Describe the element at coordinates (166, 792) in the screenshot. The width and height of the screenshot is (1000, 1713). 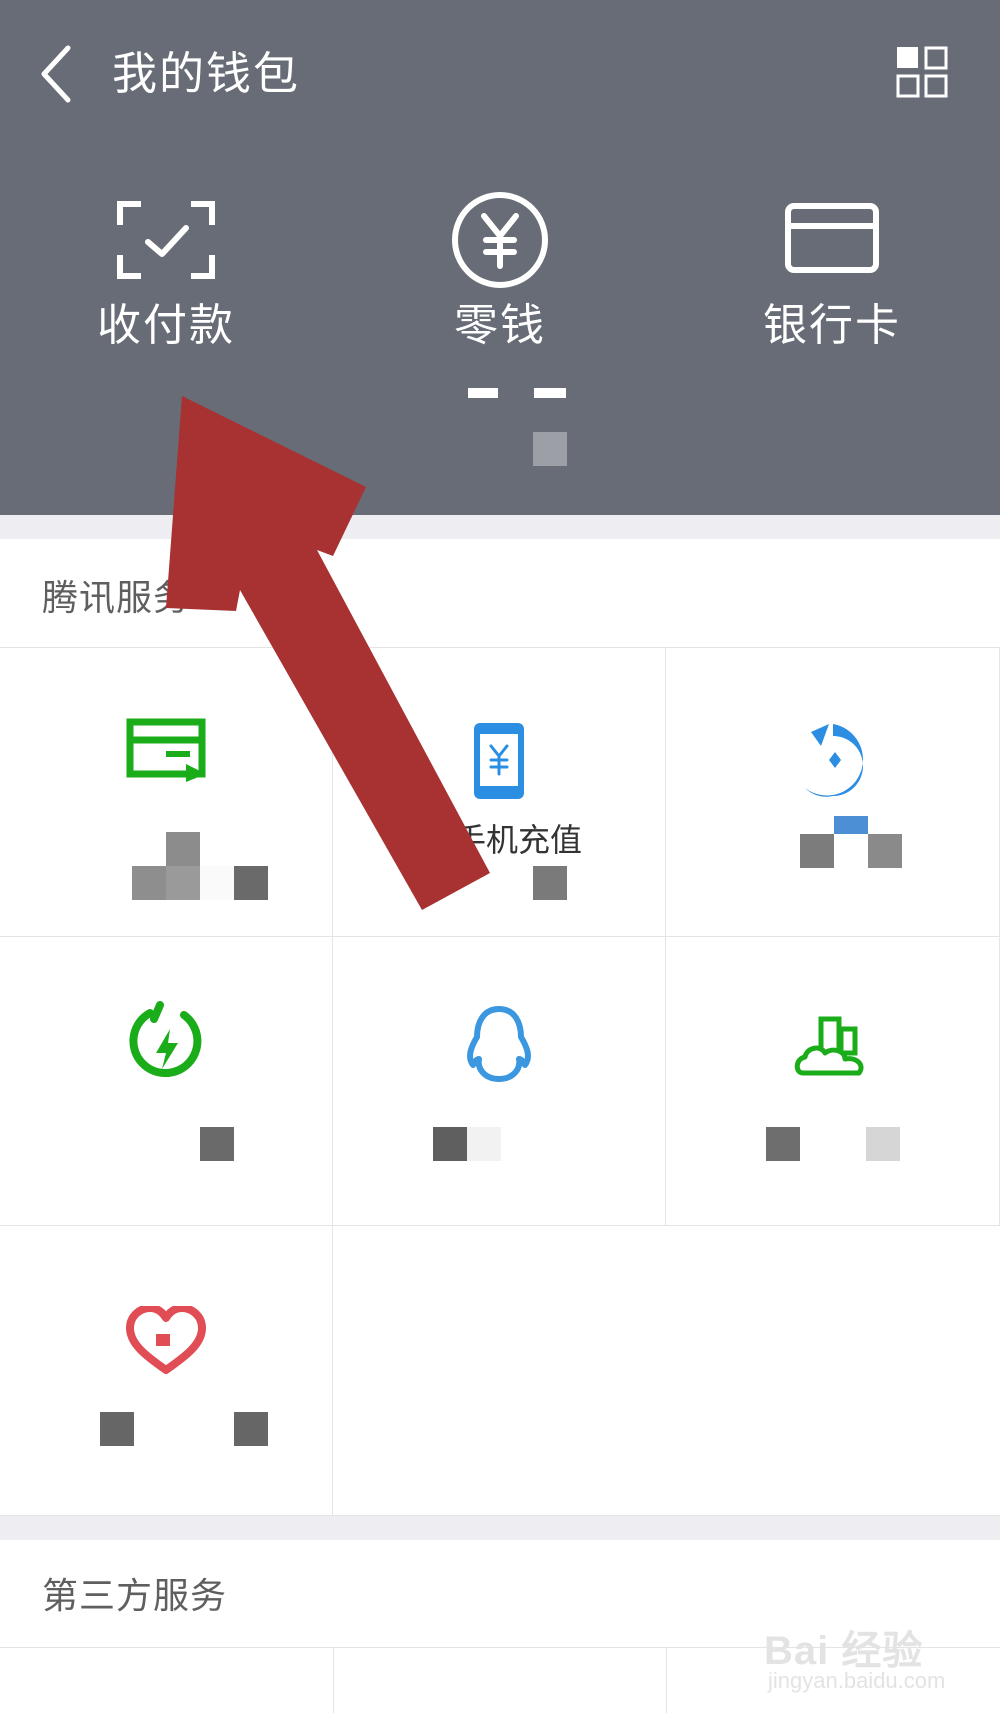
I see `service-credit-card-repay: 信用卡还款` at that location.